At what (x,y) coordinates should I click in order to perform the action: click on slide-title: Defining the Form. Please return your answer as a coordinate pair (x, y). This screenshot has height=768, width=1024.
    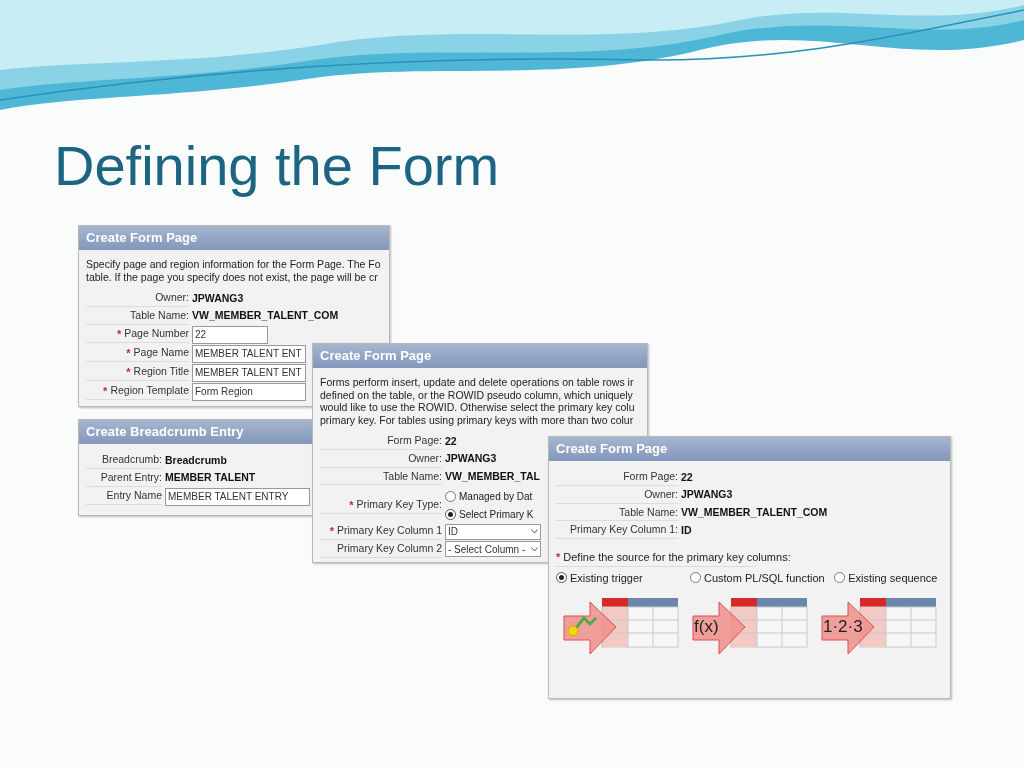
    Looking at the image, I should click on (277, 166).